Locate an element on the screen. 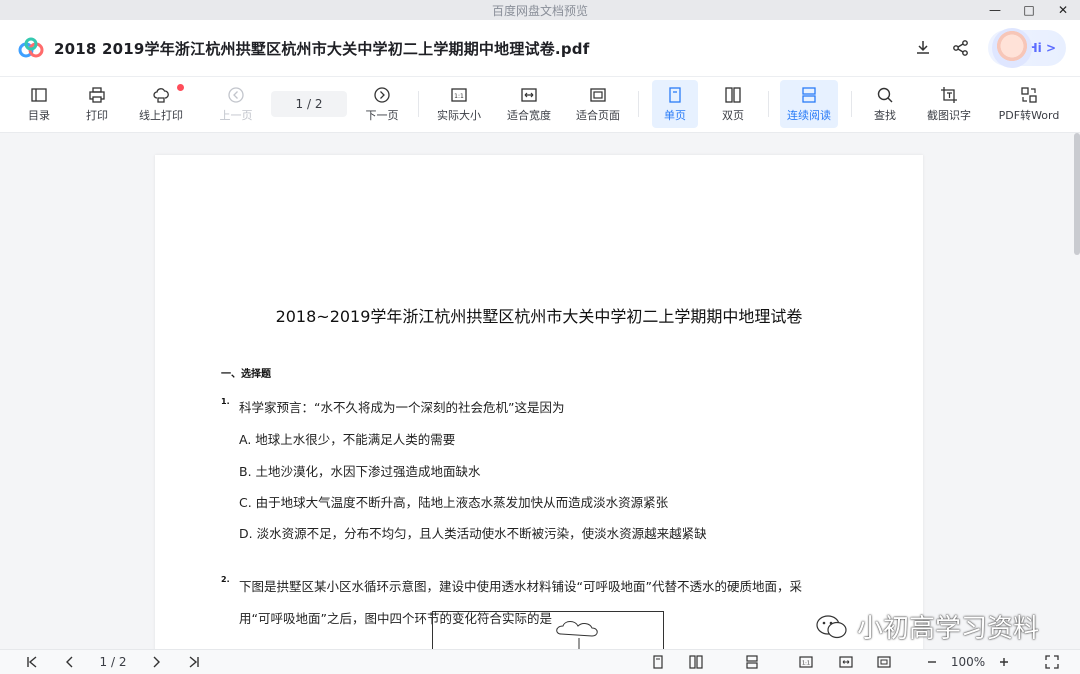 This screenshot has height=674, width=1080. pdf-to-word-label: PDF转Word is located at coordinates (1029, 115).